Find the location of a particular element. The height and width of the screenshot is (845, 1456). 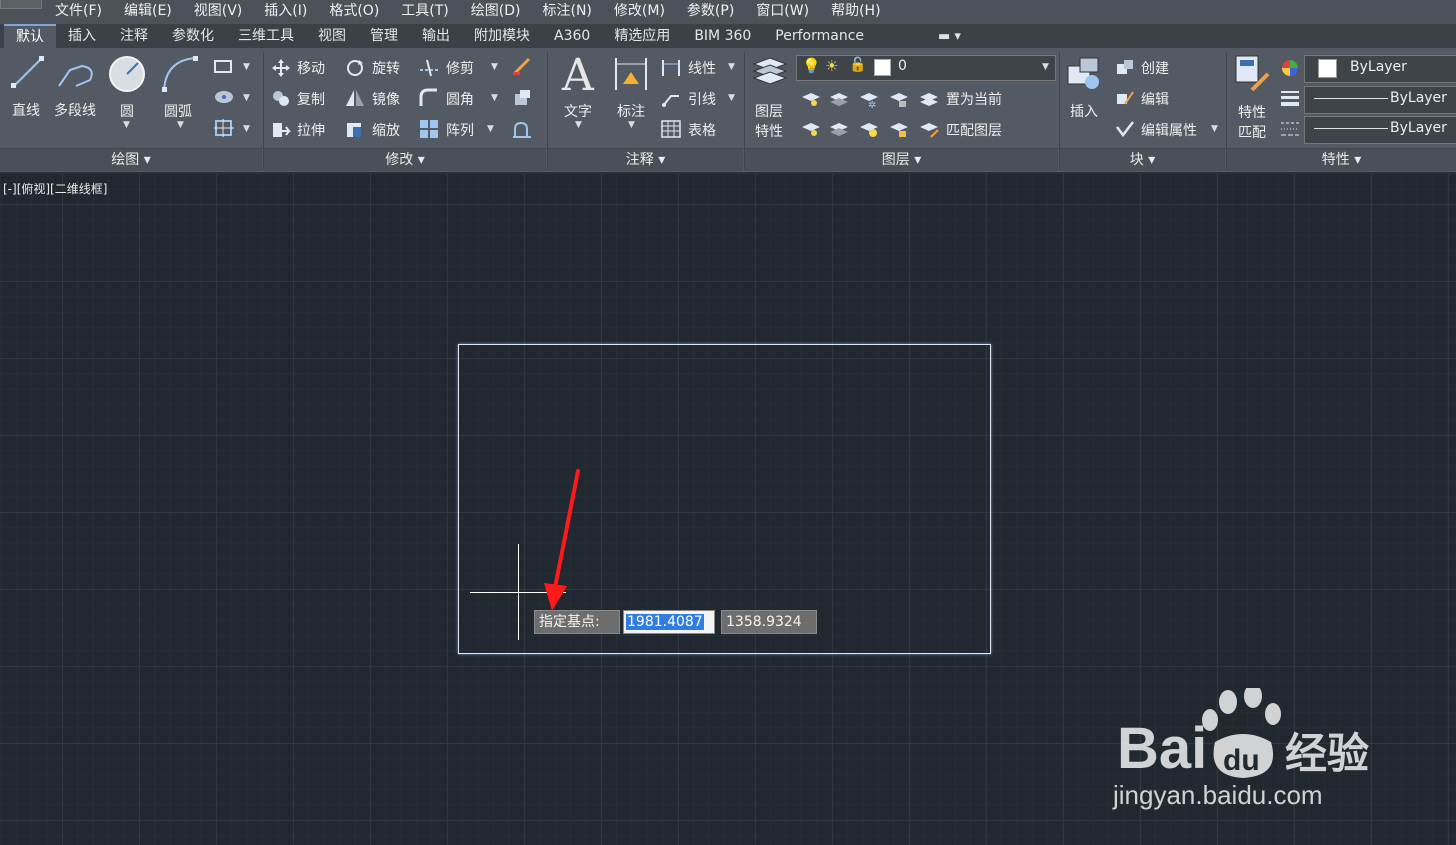

hatch-icon is located at coordinates (224, 97).